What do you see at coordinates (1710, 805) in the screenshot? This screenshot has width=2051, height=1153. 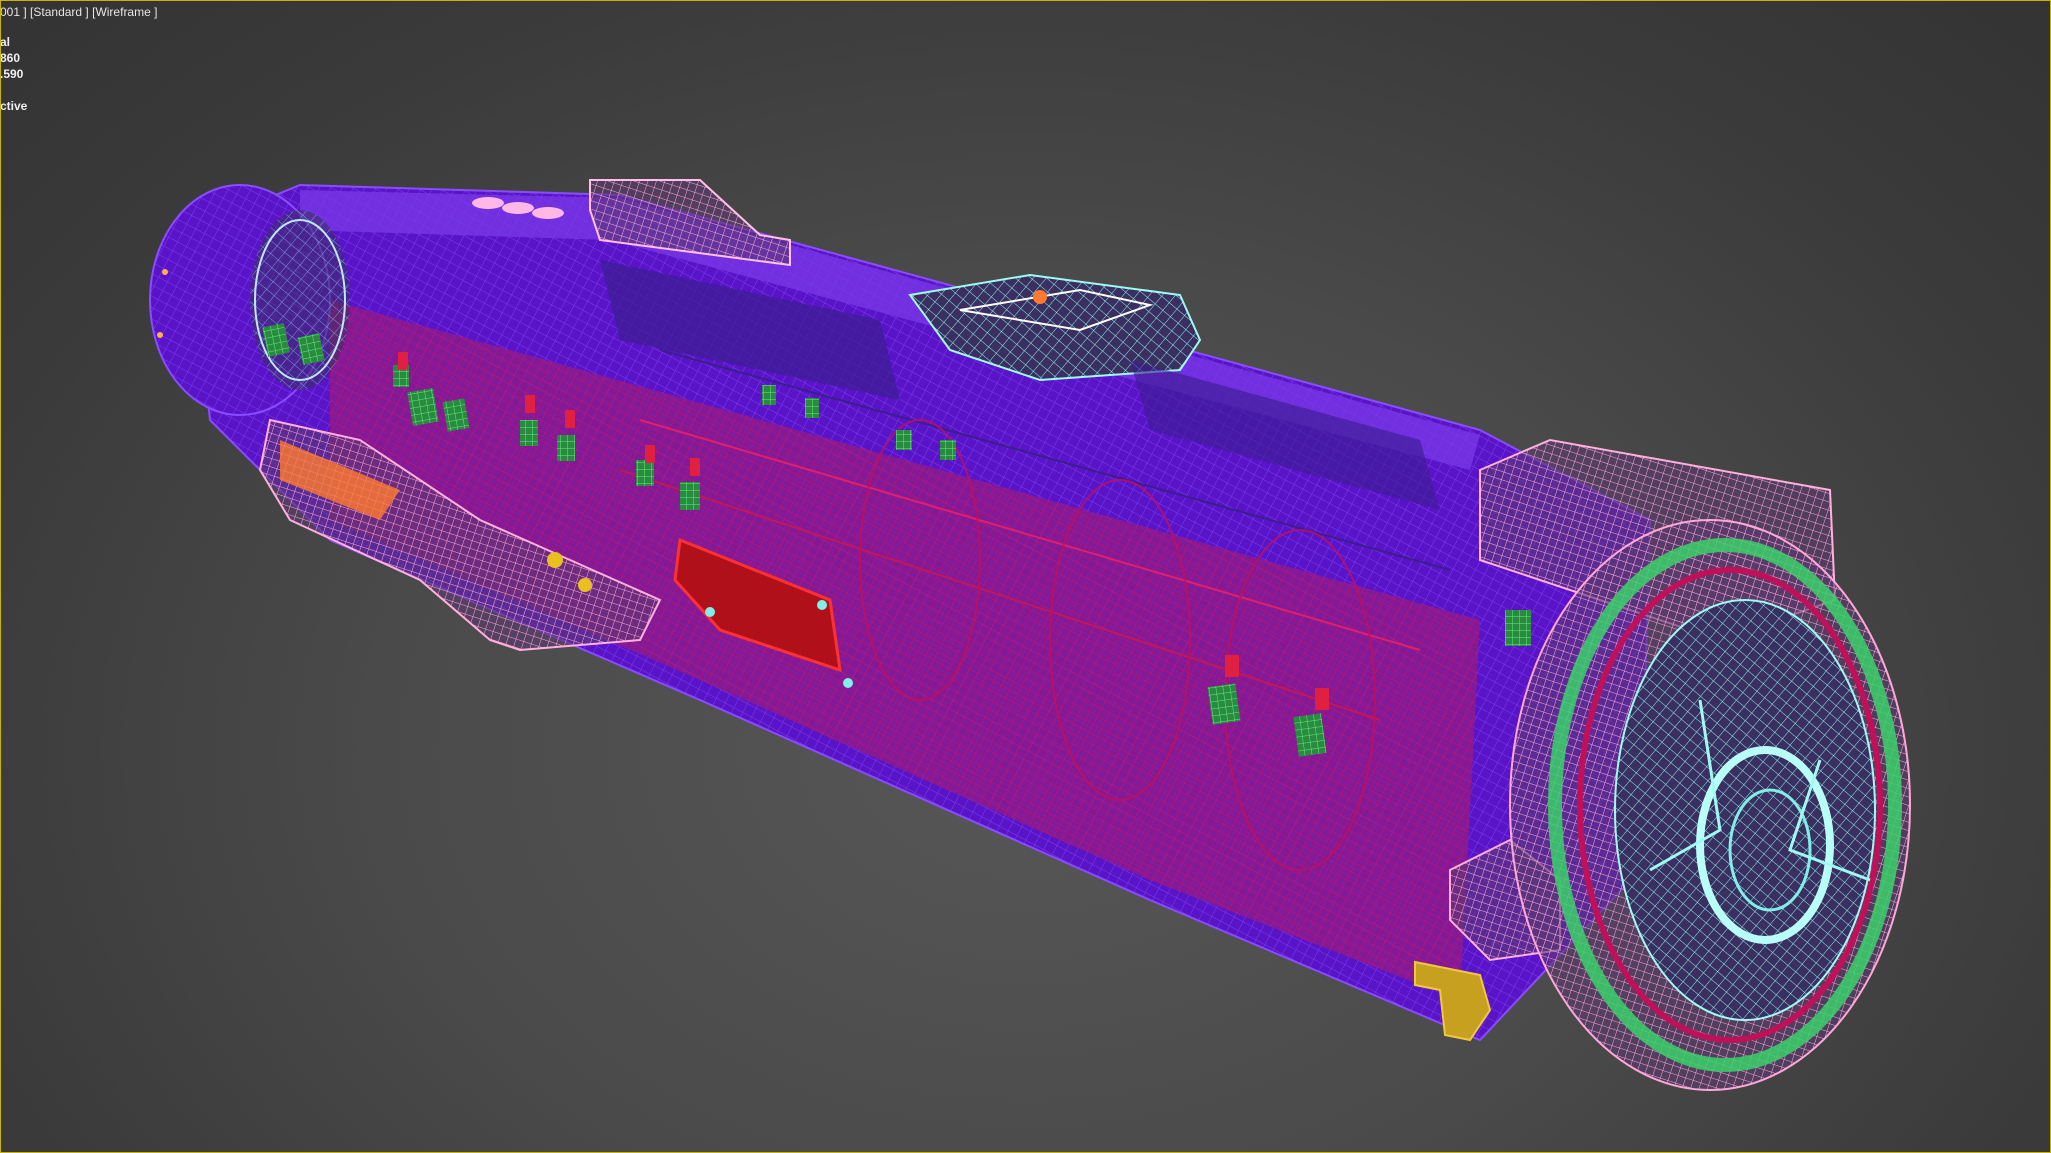 I see `front-muzzle` at bounding box center [1710, 805].